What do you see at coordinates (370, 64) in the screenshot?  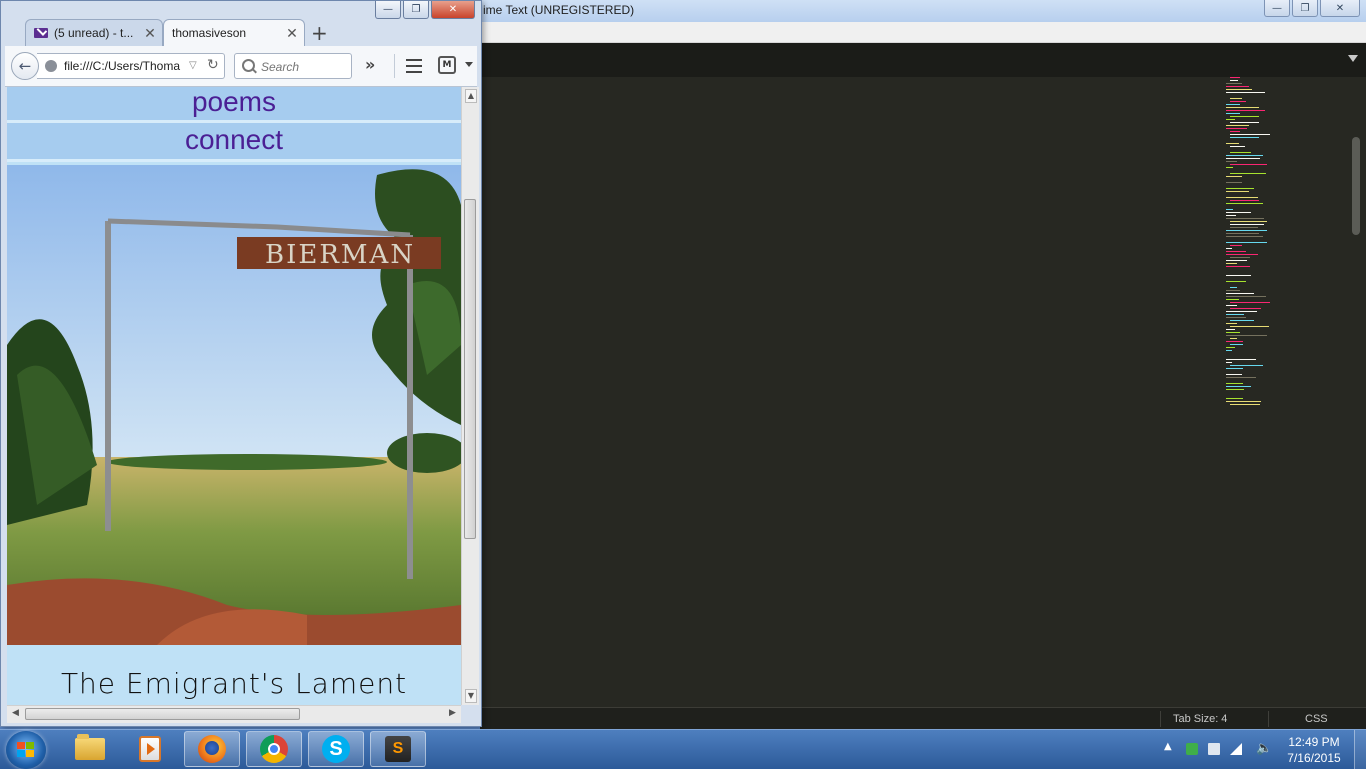 I see `overflow-chevron-icon: »` at bounding box center [370, 64].